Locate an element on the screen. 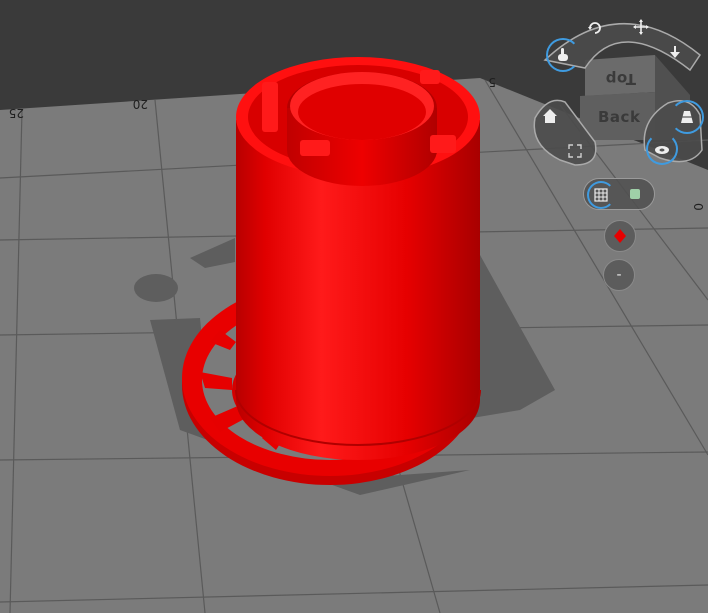  fit-to-screen-icon is located at coordinates (575, 151).